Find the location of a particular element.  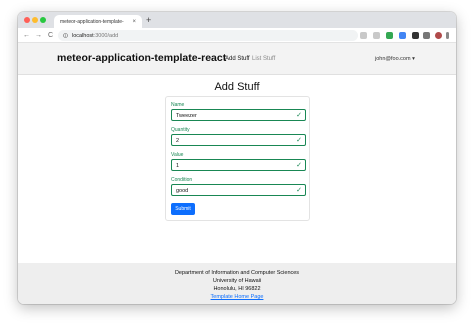

browser-menu-icon is located at coordinates (447, 35).